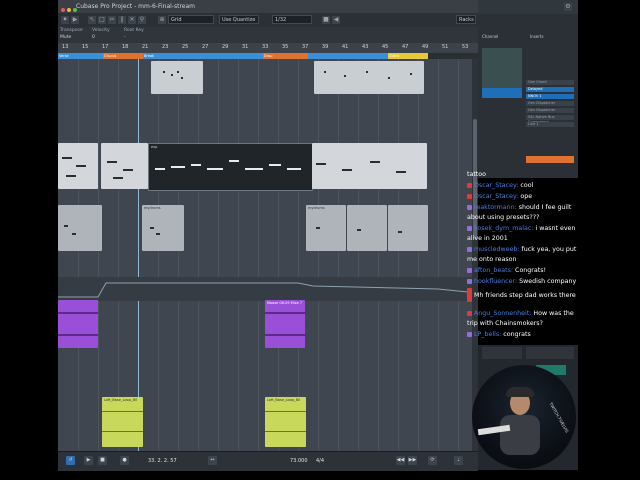  I want to click on activate-project-icon: ⚫, so click(65, 20).